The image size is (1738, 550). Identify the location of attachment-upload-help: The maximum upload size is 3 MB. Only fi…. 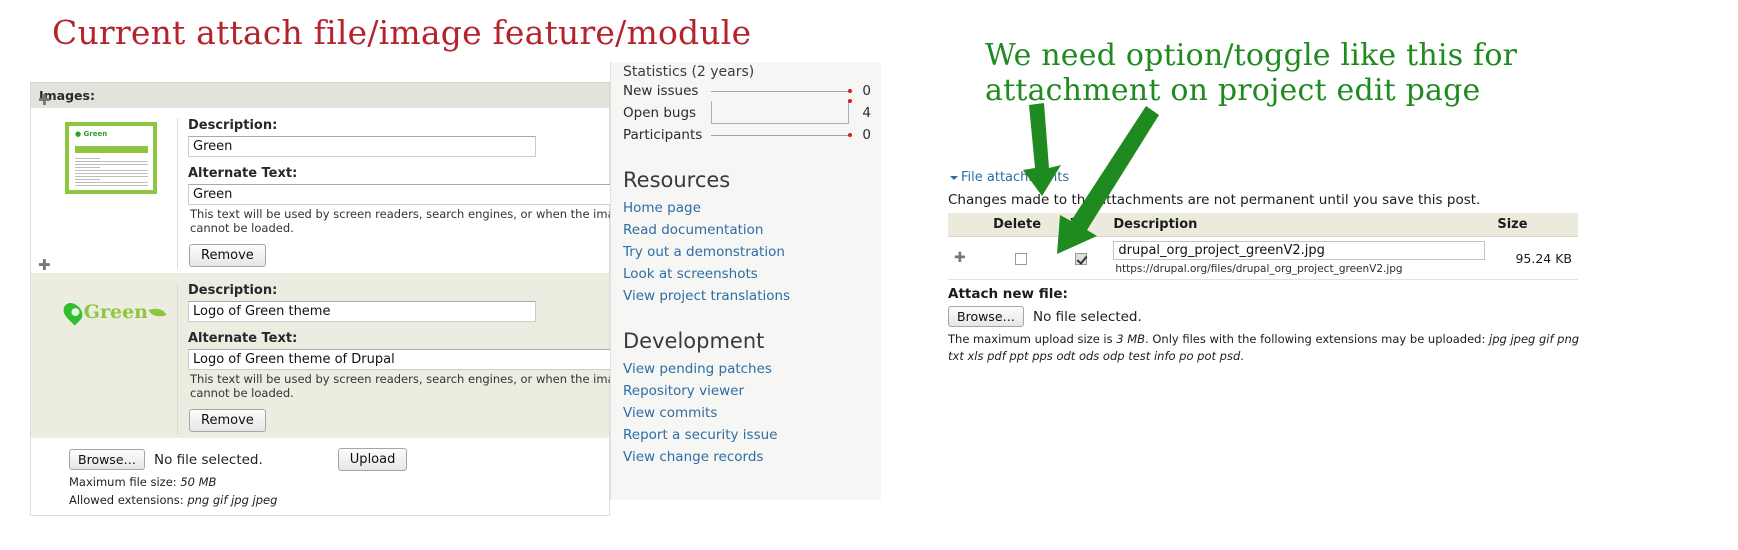
(1264, 347).